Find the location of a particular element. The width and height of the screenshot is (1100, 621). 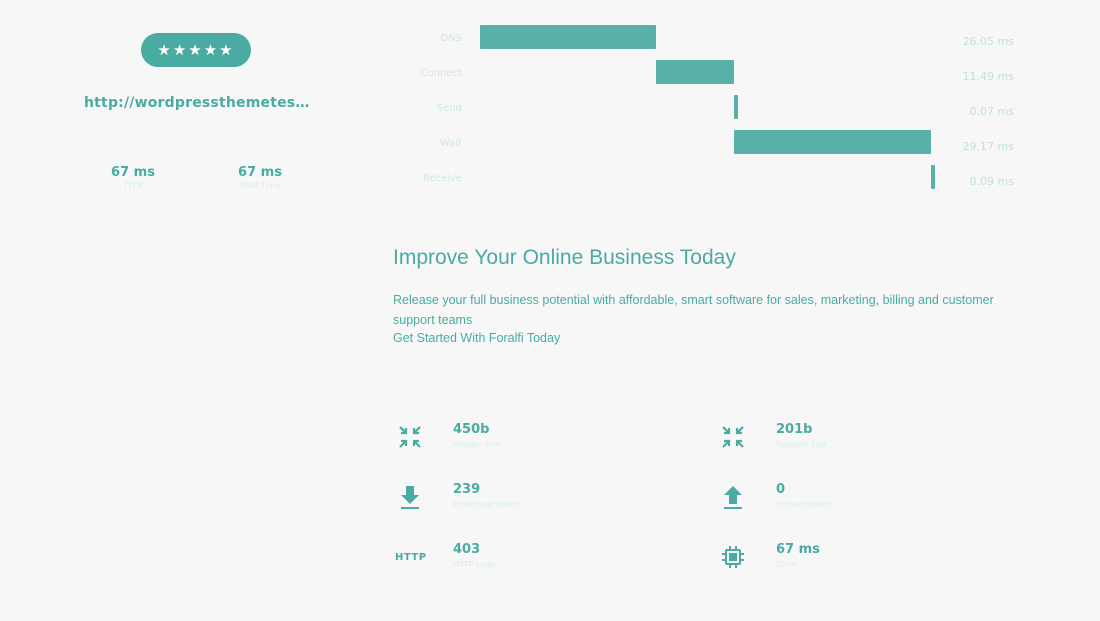

total-time-label: Total Time is located at coordinates (260, 185).